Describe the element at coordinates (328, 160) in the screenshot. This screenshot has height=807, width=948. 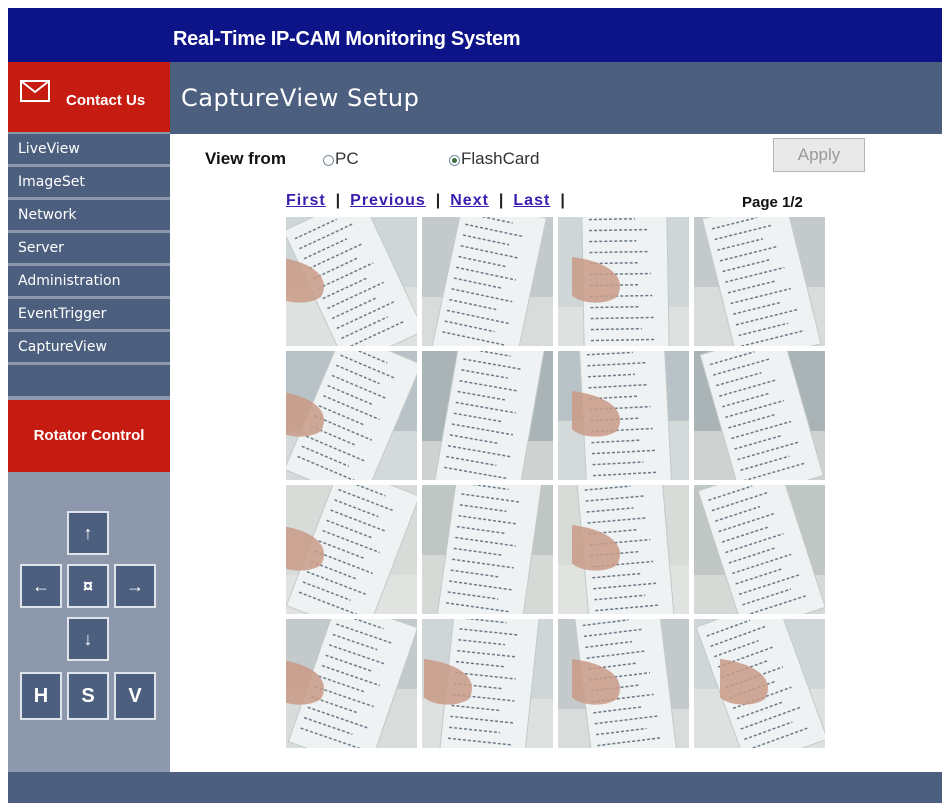
I see `pc-radio` at that location.